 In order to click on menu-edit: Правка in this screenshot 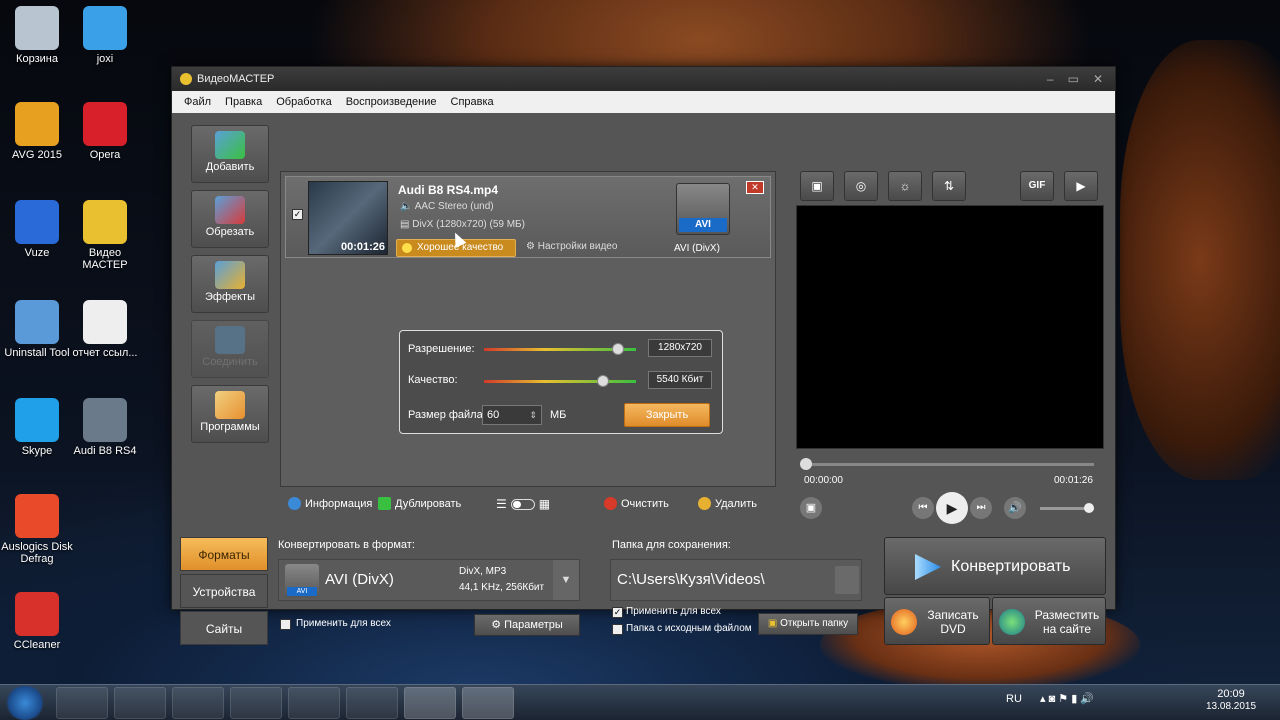, I will do `click(243, 102)`.